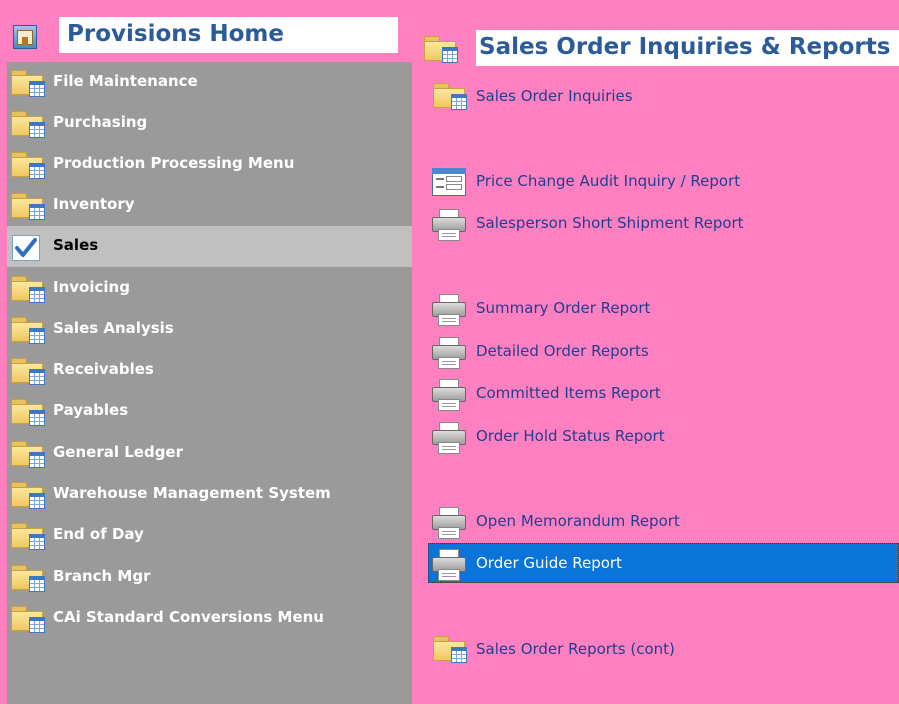 This screenshot has height=704, width=899. What do you see at coordinates (91, 287) in the screenshot?
I see `nav-item-label: Invoicing` at bounding box center [91, 287].